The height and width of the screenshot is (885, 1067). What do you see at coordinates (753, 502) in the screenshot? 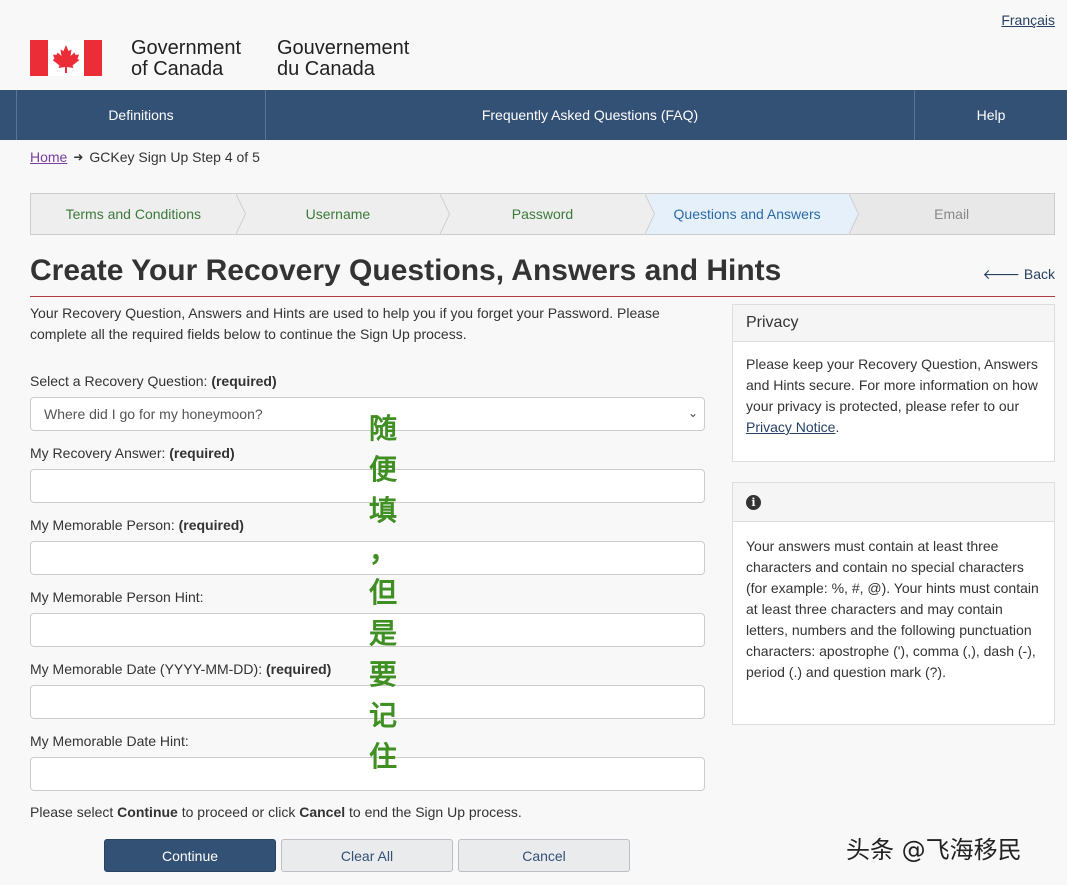
I see `info-icon: i` at bounding box center [753, 502].